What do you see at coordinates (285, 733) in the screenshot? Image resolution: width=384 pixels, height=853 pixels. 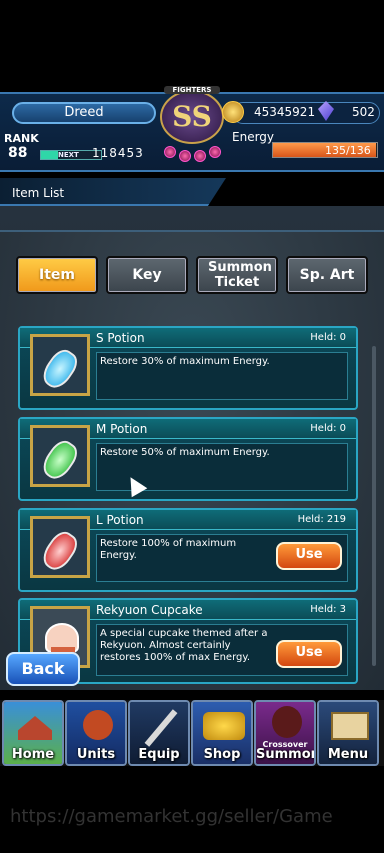 I see `nav-summon: Crossover Summon` at bounding box center [285, 733].